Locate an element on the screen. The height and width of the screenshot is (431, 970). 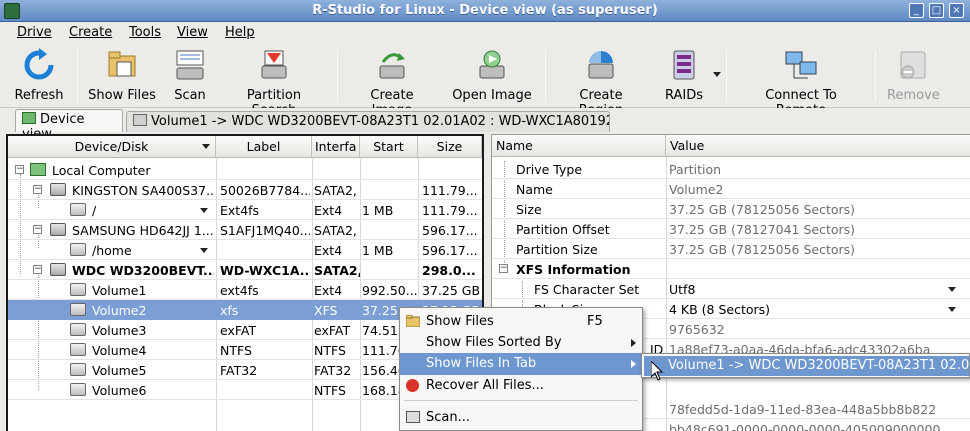
partition-search-button: Partition Search is located at coordinates (274, 83).